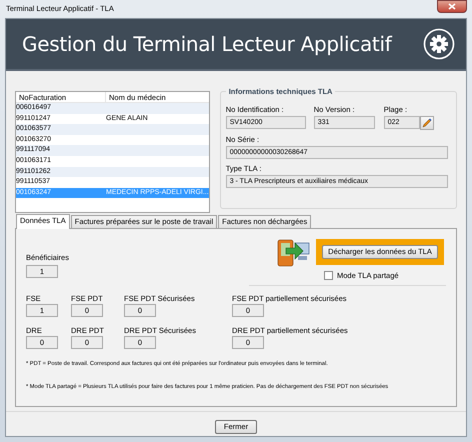 The width and height of the screenshot is (472, 442). Describe the element at coordinates (293, 252) in the screenshot. I see `device-to-computer-icon` at that location.